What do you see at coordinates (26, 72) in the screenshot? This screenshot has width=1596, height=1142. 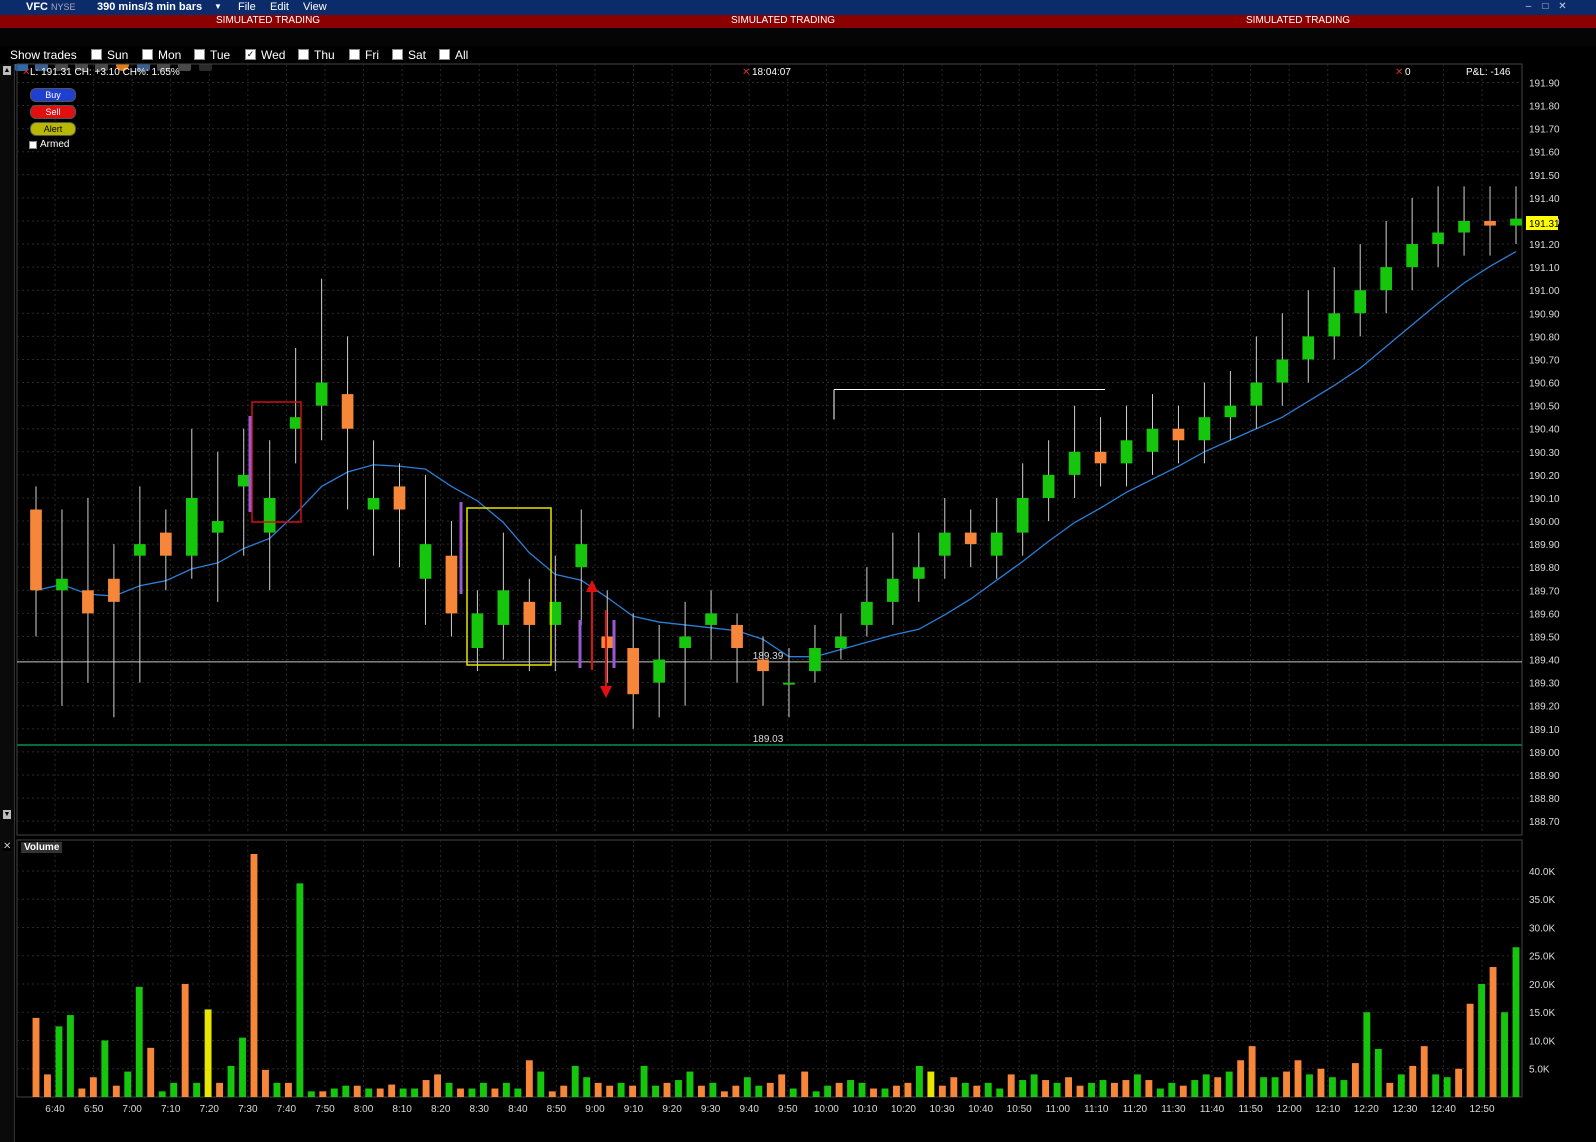 I see `close-x-icon: ✕` at bounding box center [26, 72].